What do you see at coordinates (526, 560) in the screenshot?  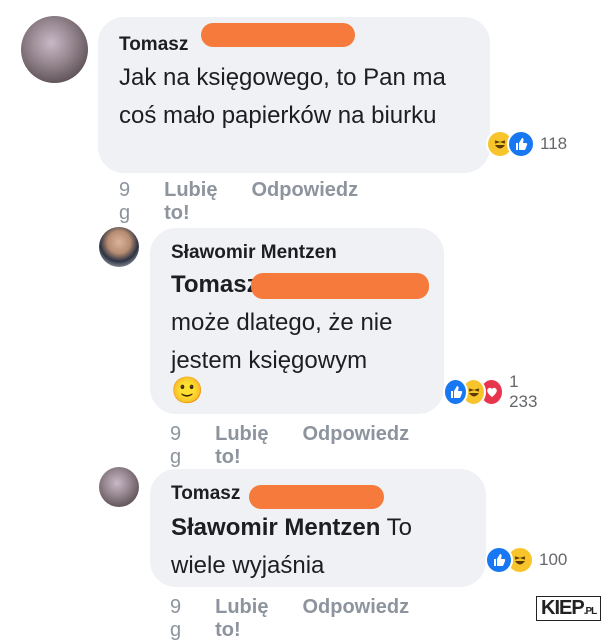 I see `reactions-summary: 100` at bounding box center [526, 560].